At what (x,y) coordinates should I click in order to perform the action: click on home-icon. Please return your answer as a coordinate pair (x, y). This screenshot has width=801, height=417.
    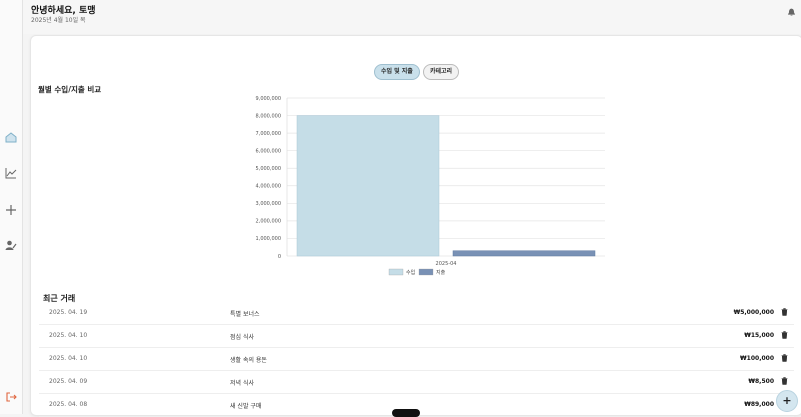
    Looking at the image, I should click on (11, 137).